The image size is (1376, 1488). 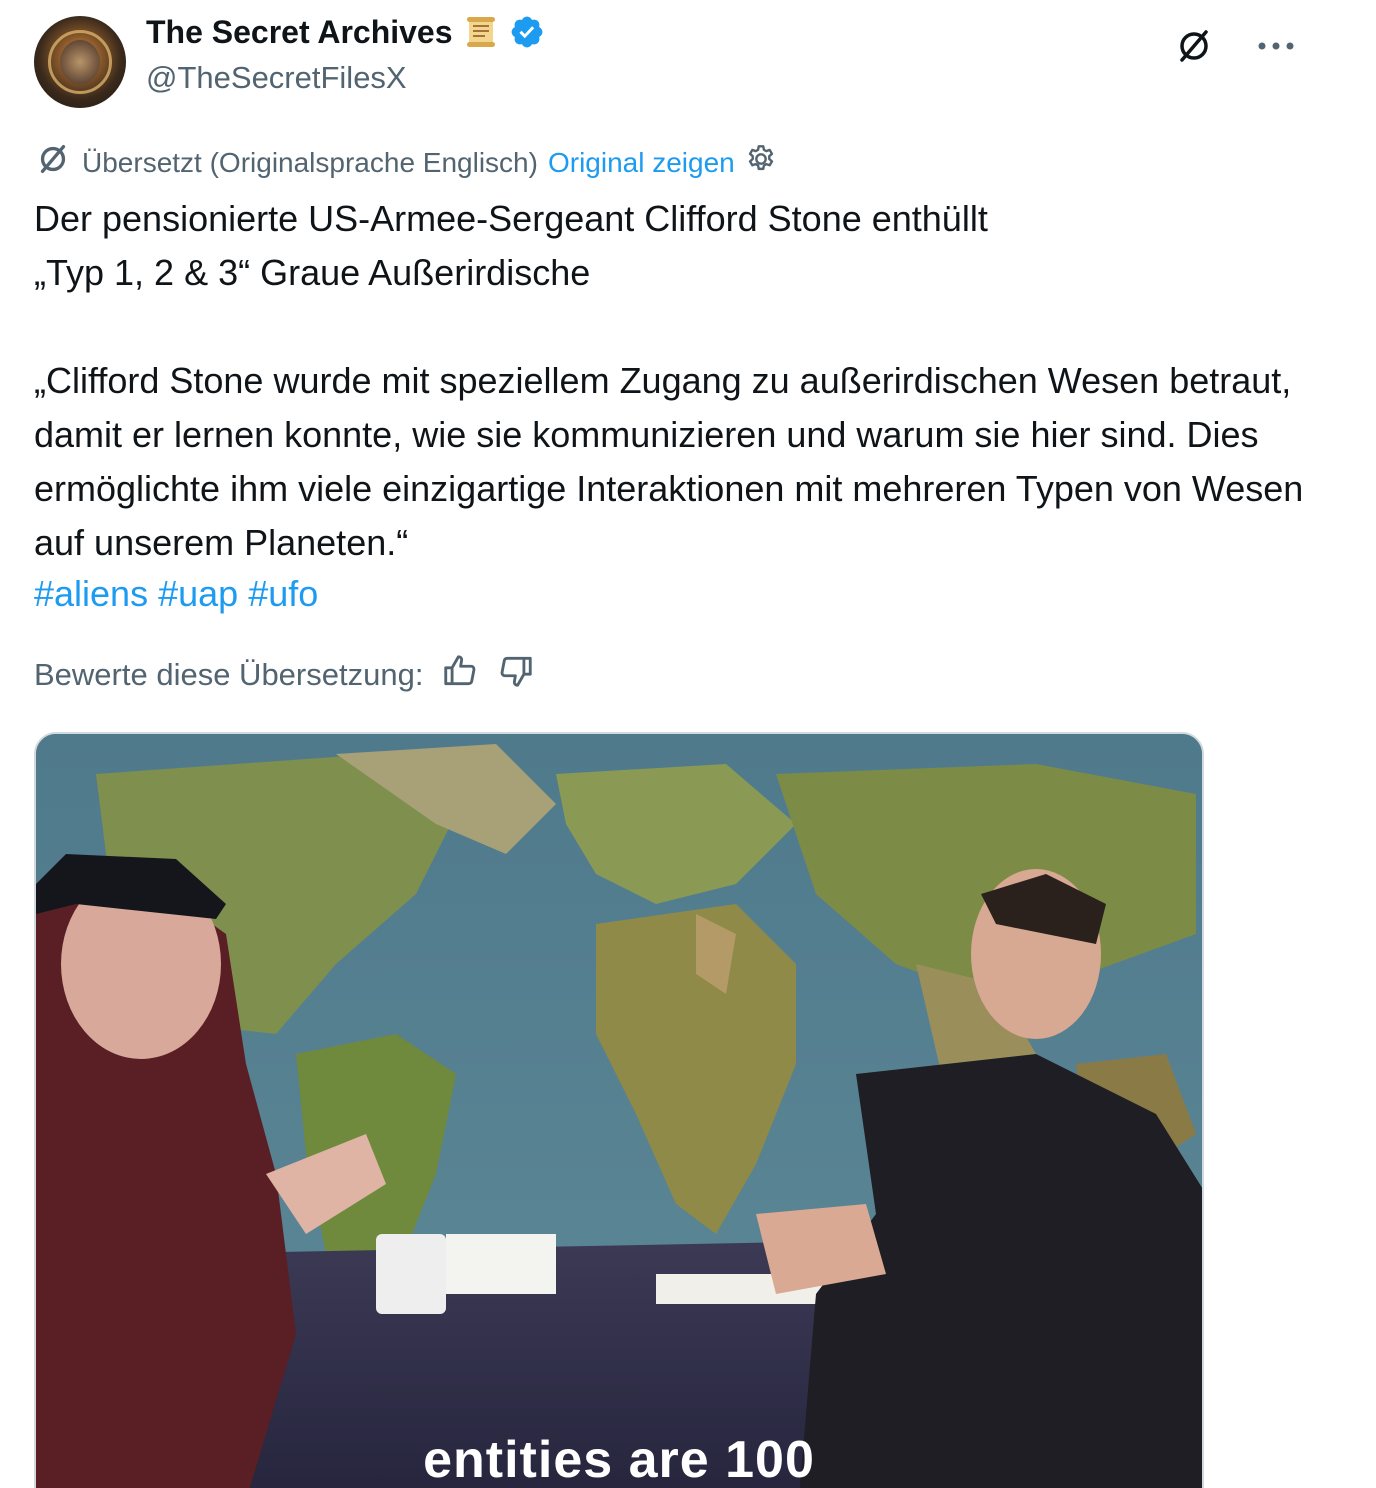 I want to click on tweet-header: The Secret Archives @TheSecretFilesX, so click(x=689, y=60).